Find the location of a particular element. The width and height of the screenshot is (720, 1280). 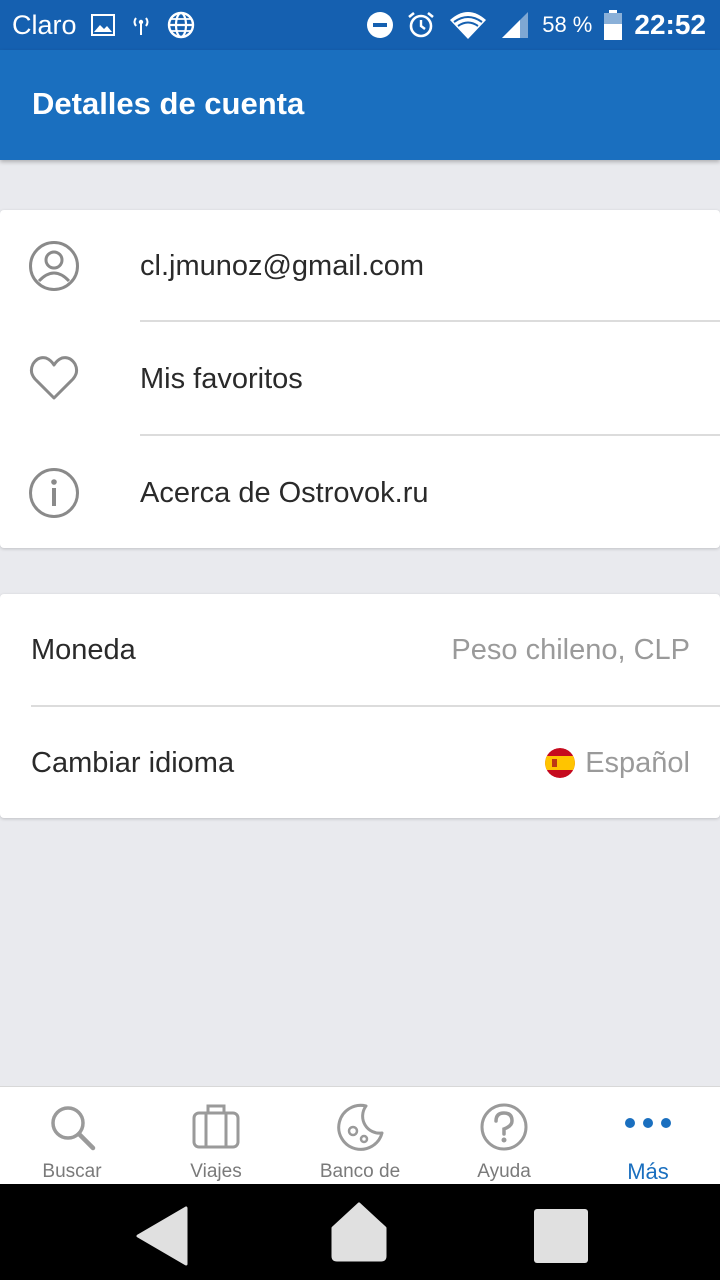

language-row: Cambiar idioma Español is located at coordinates (360, 763).